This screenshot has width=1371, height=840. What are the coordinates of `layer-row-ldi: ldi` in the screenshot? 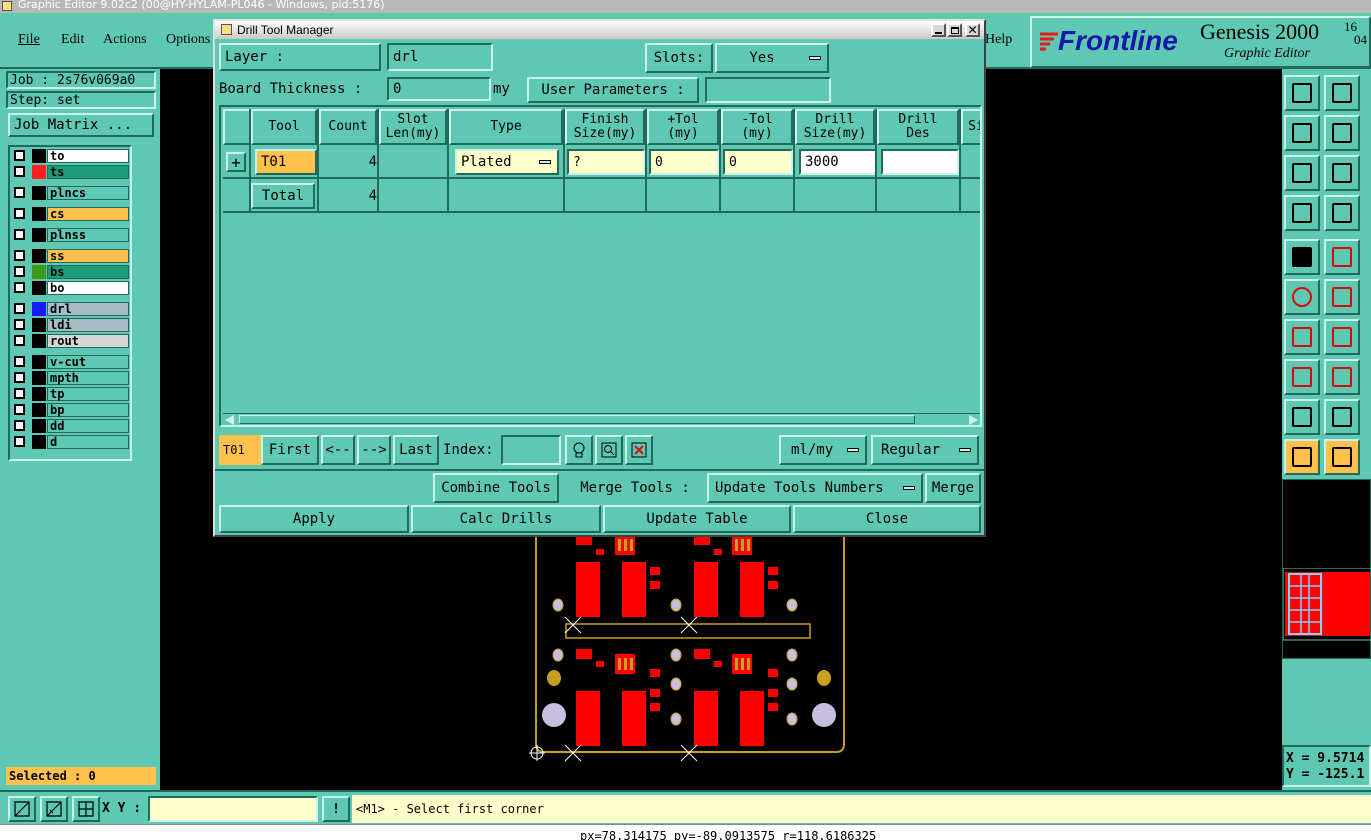 It's located at (70, 325).